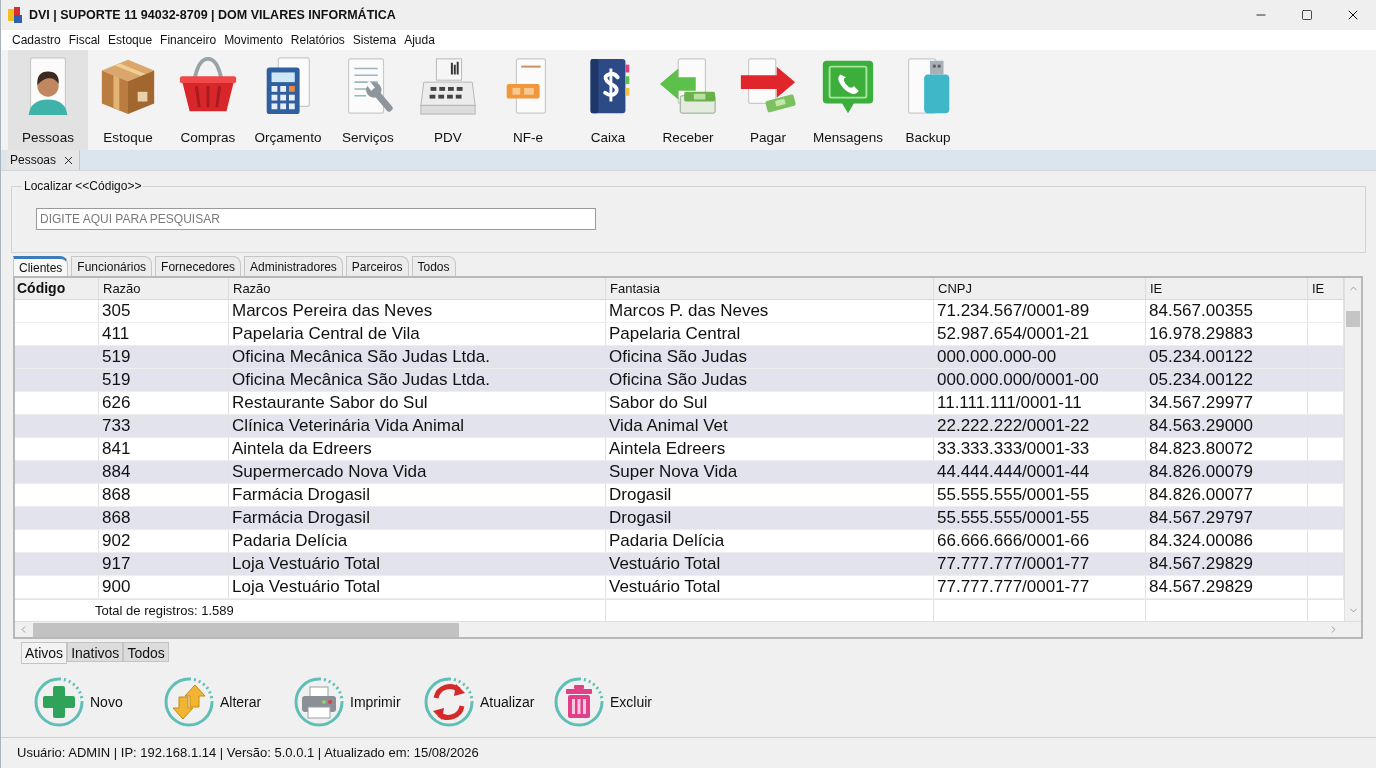 This screenshot has width=1376, height=768. Describe the element at coordinates (368, 100) in the screenshot. I see `toolbar-button: Serviços` at that location.